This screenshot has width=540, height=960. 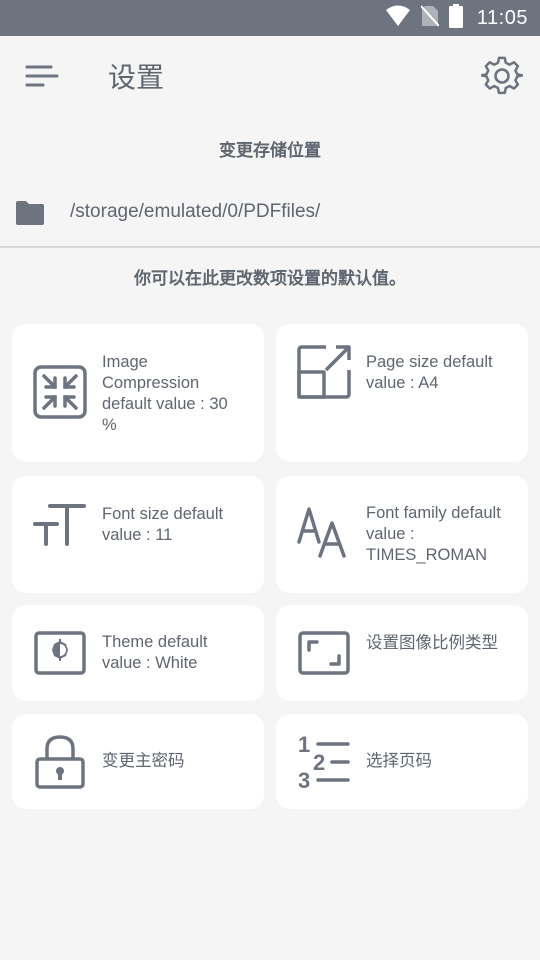 What do you see at coordinates (155, 652) in the screenshot?
I see `theme-label: Theme default value : White` at bounding box center [155, 652].